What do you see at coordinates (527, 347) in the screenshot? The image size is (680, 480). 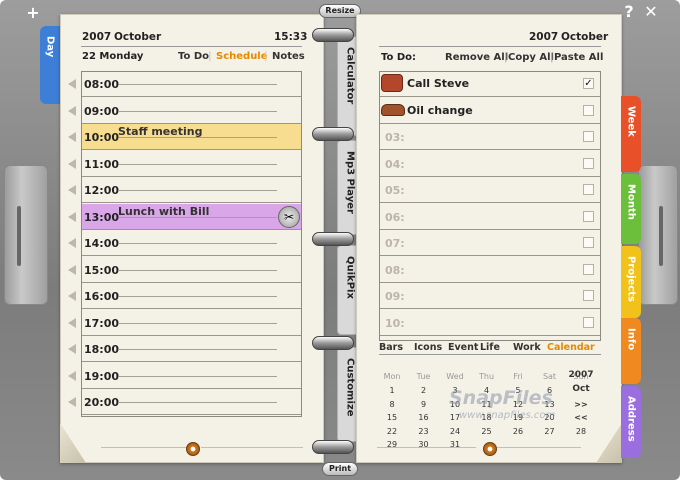 I see `tab-work: Work` at bounding box center [527, 347].